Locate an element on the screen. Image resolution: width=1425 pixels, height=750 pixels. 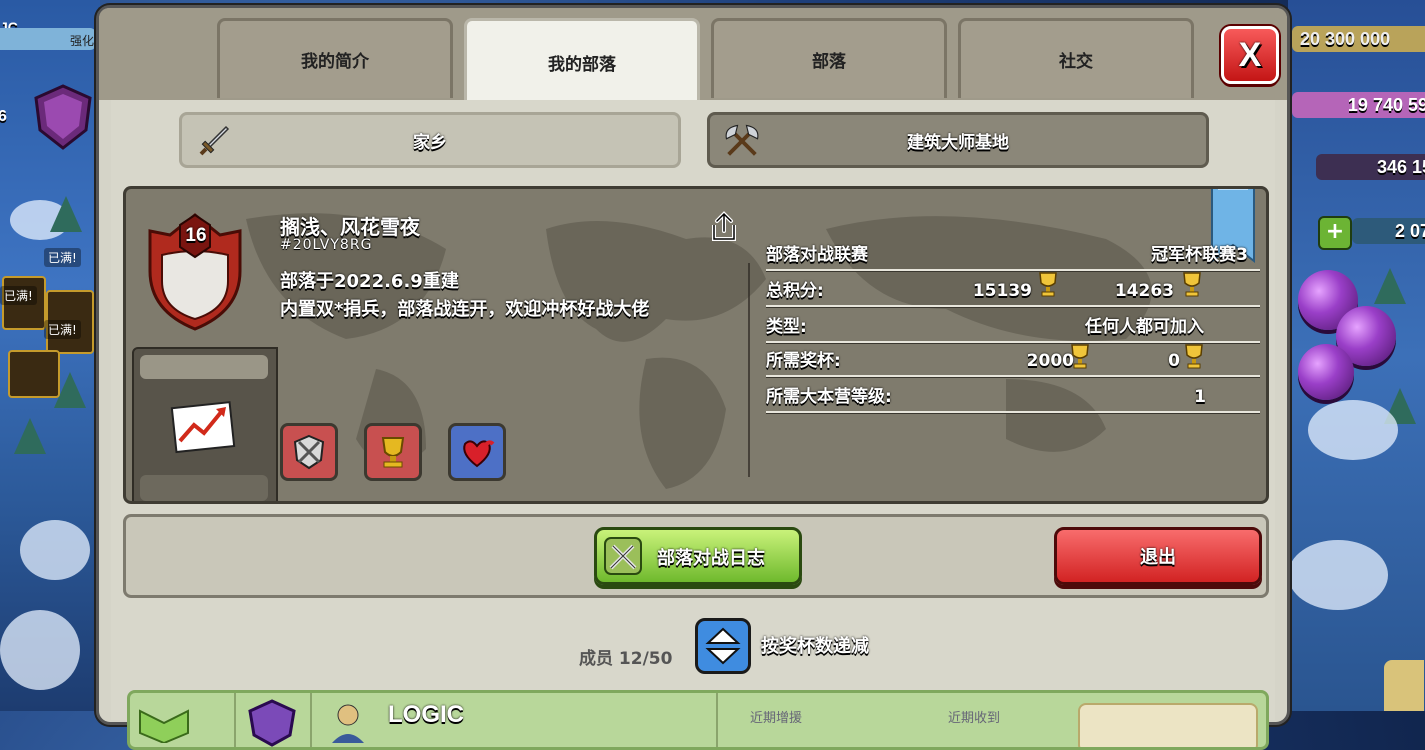
clan-description-line-1: 部落于2022.6.9重建 is located at coordinates (369, 281).